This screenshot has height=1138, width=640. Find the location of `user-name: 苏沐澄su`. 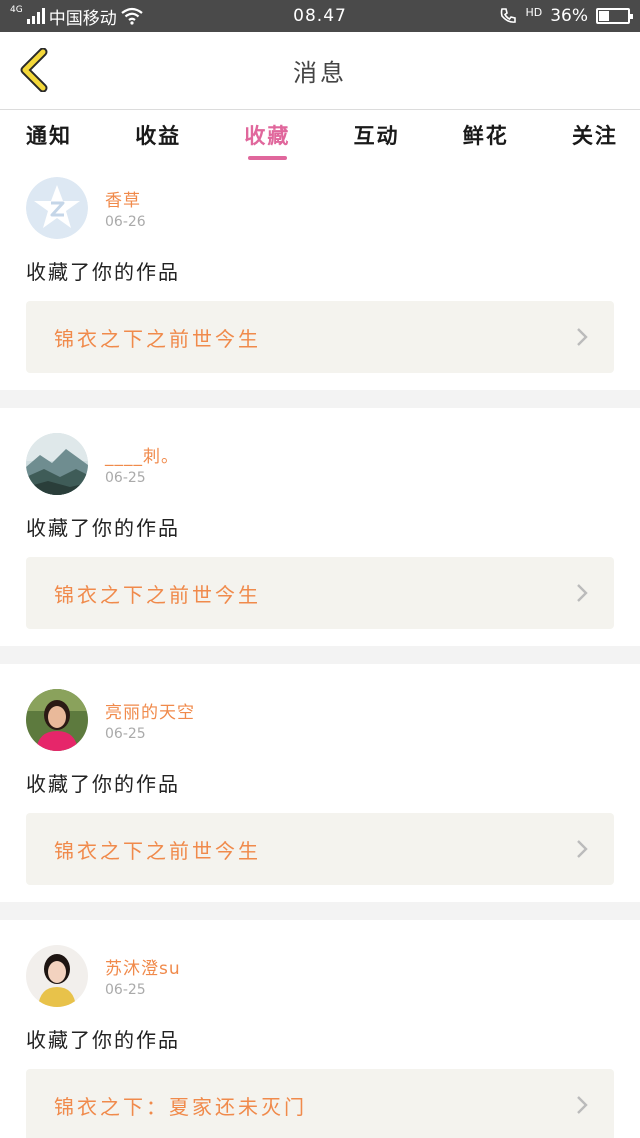

user-name: 苏沐澄su is located at coordinates (143, 966).